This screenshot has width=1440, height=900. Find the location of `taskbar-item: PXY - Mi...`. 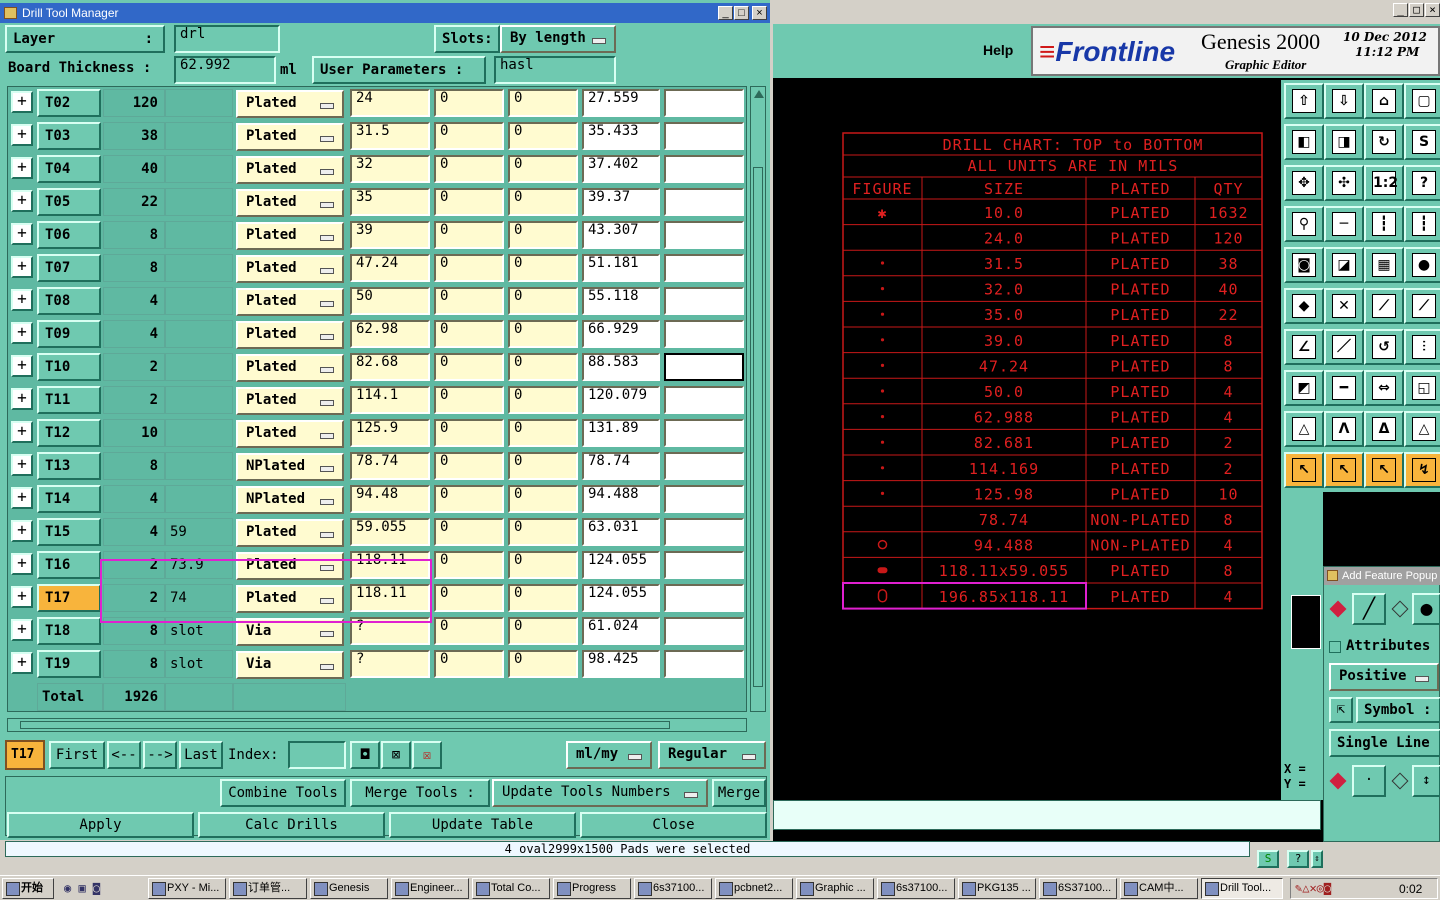

taskbar-item: PXY - Mi... is located at coordinates (187, 888).